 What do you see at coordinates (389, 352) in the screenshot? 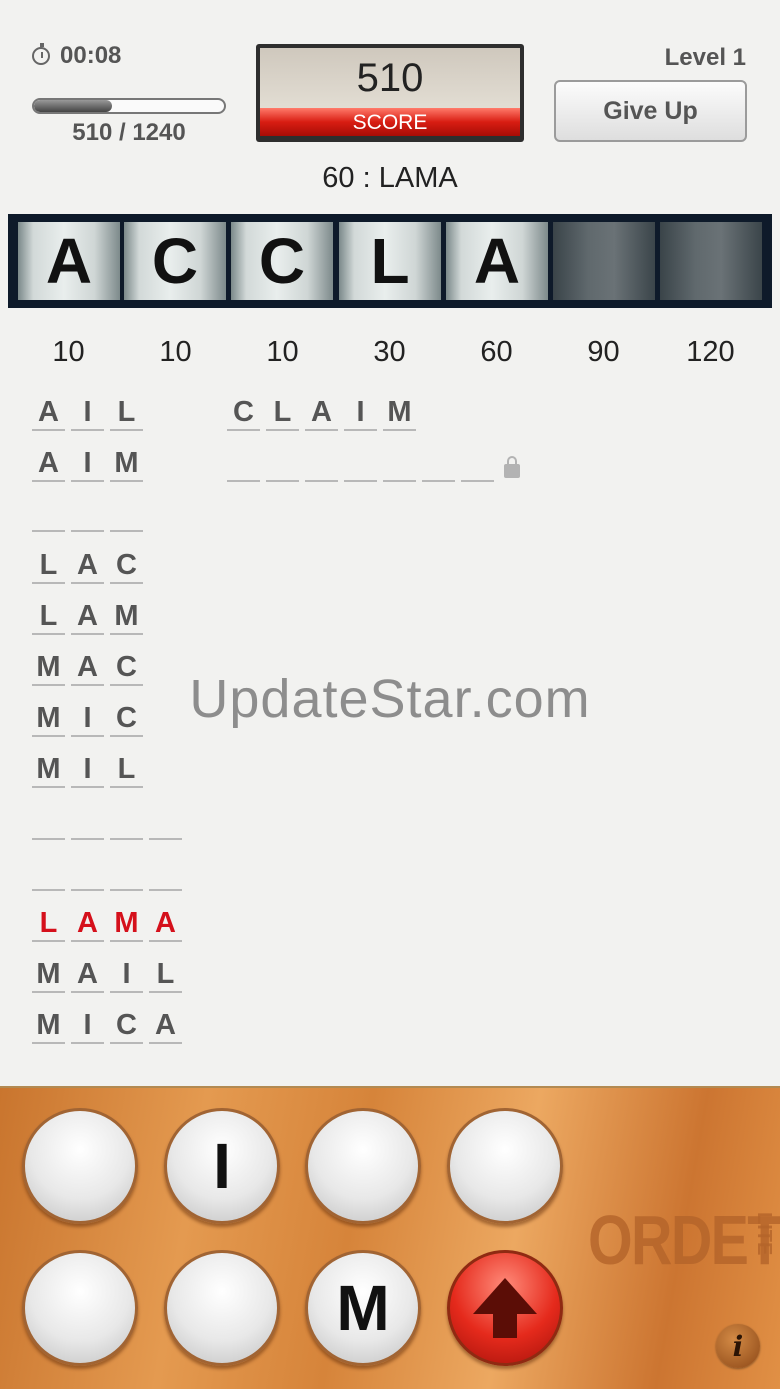
I see `points-label: 30` at bounding box center [389, 352].